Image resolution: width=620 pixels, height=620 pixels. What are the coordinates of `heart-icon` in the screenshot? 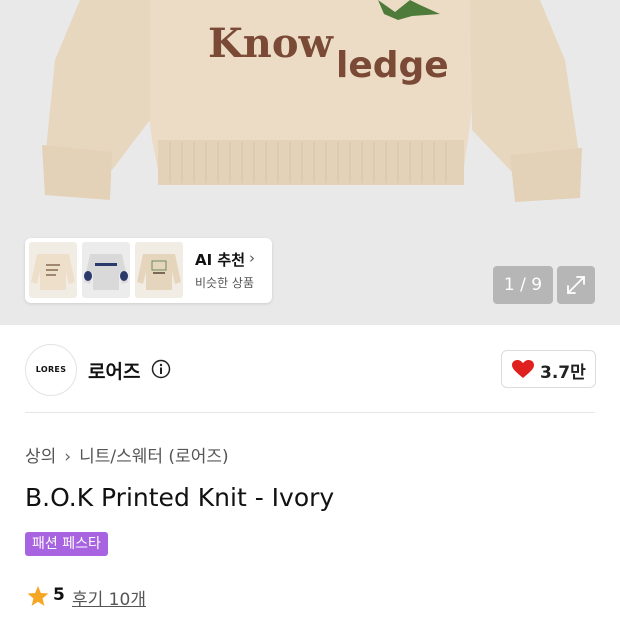 It's located at (523, 369).